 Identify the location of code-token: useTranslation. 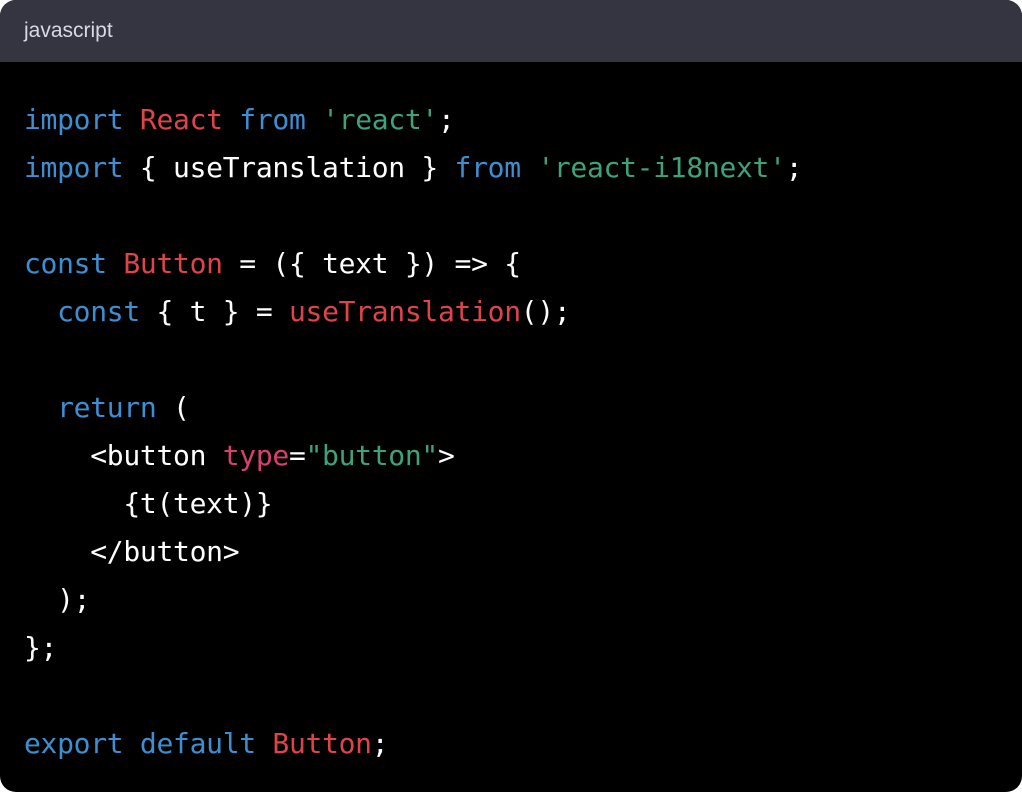
(404, 311).